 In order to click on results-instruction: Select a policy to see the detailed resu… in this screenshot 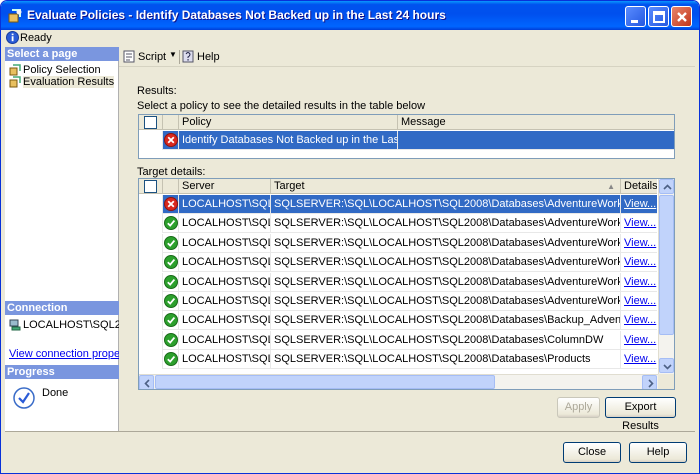, I will do `click(281, 106)`.